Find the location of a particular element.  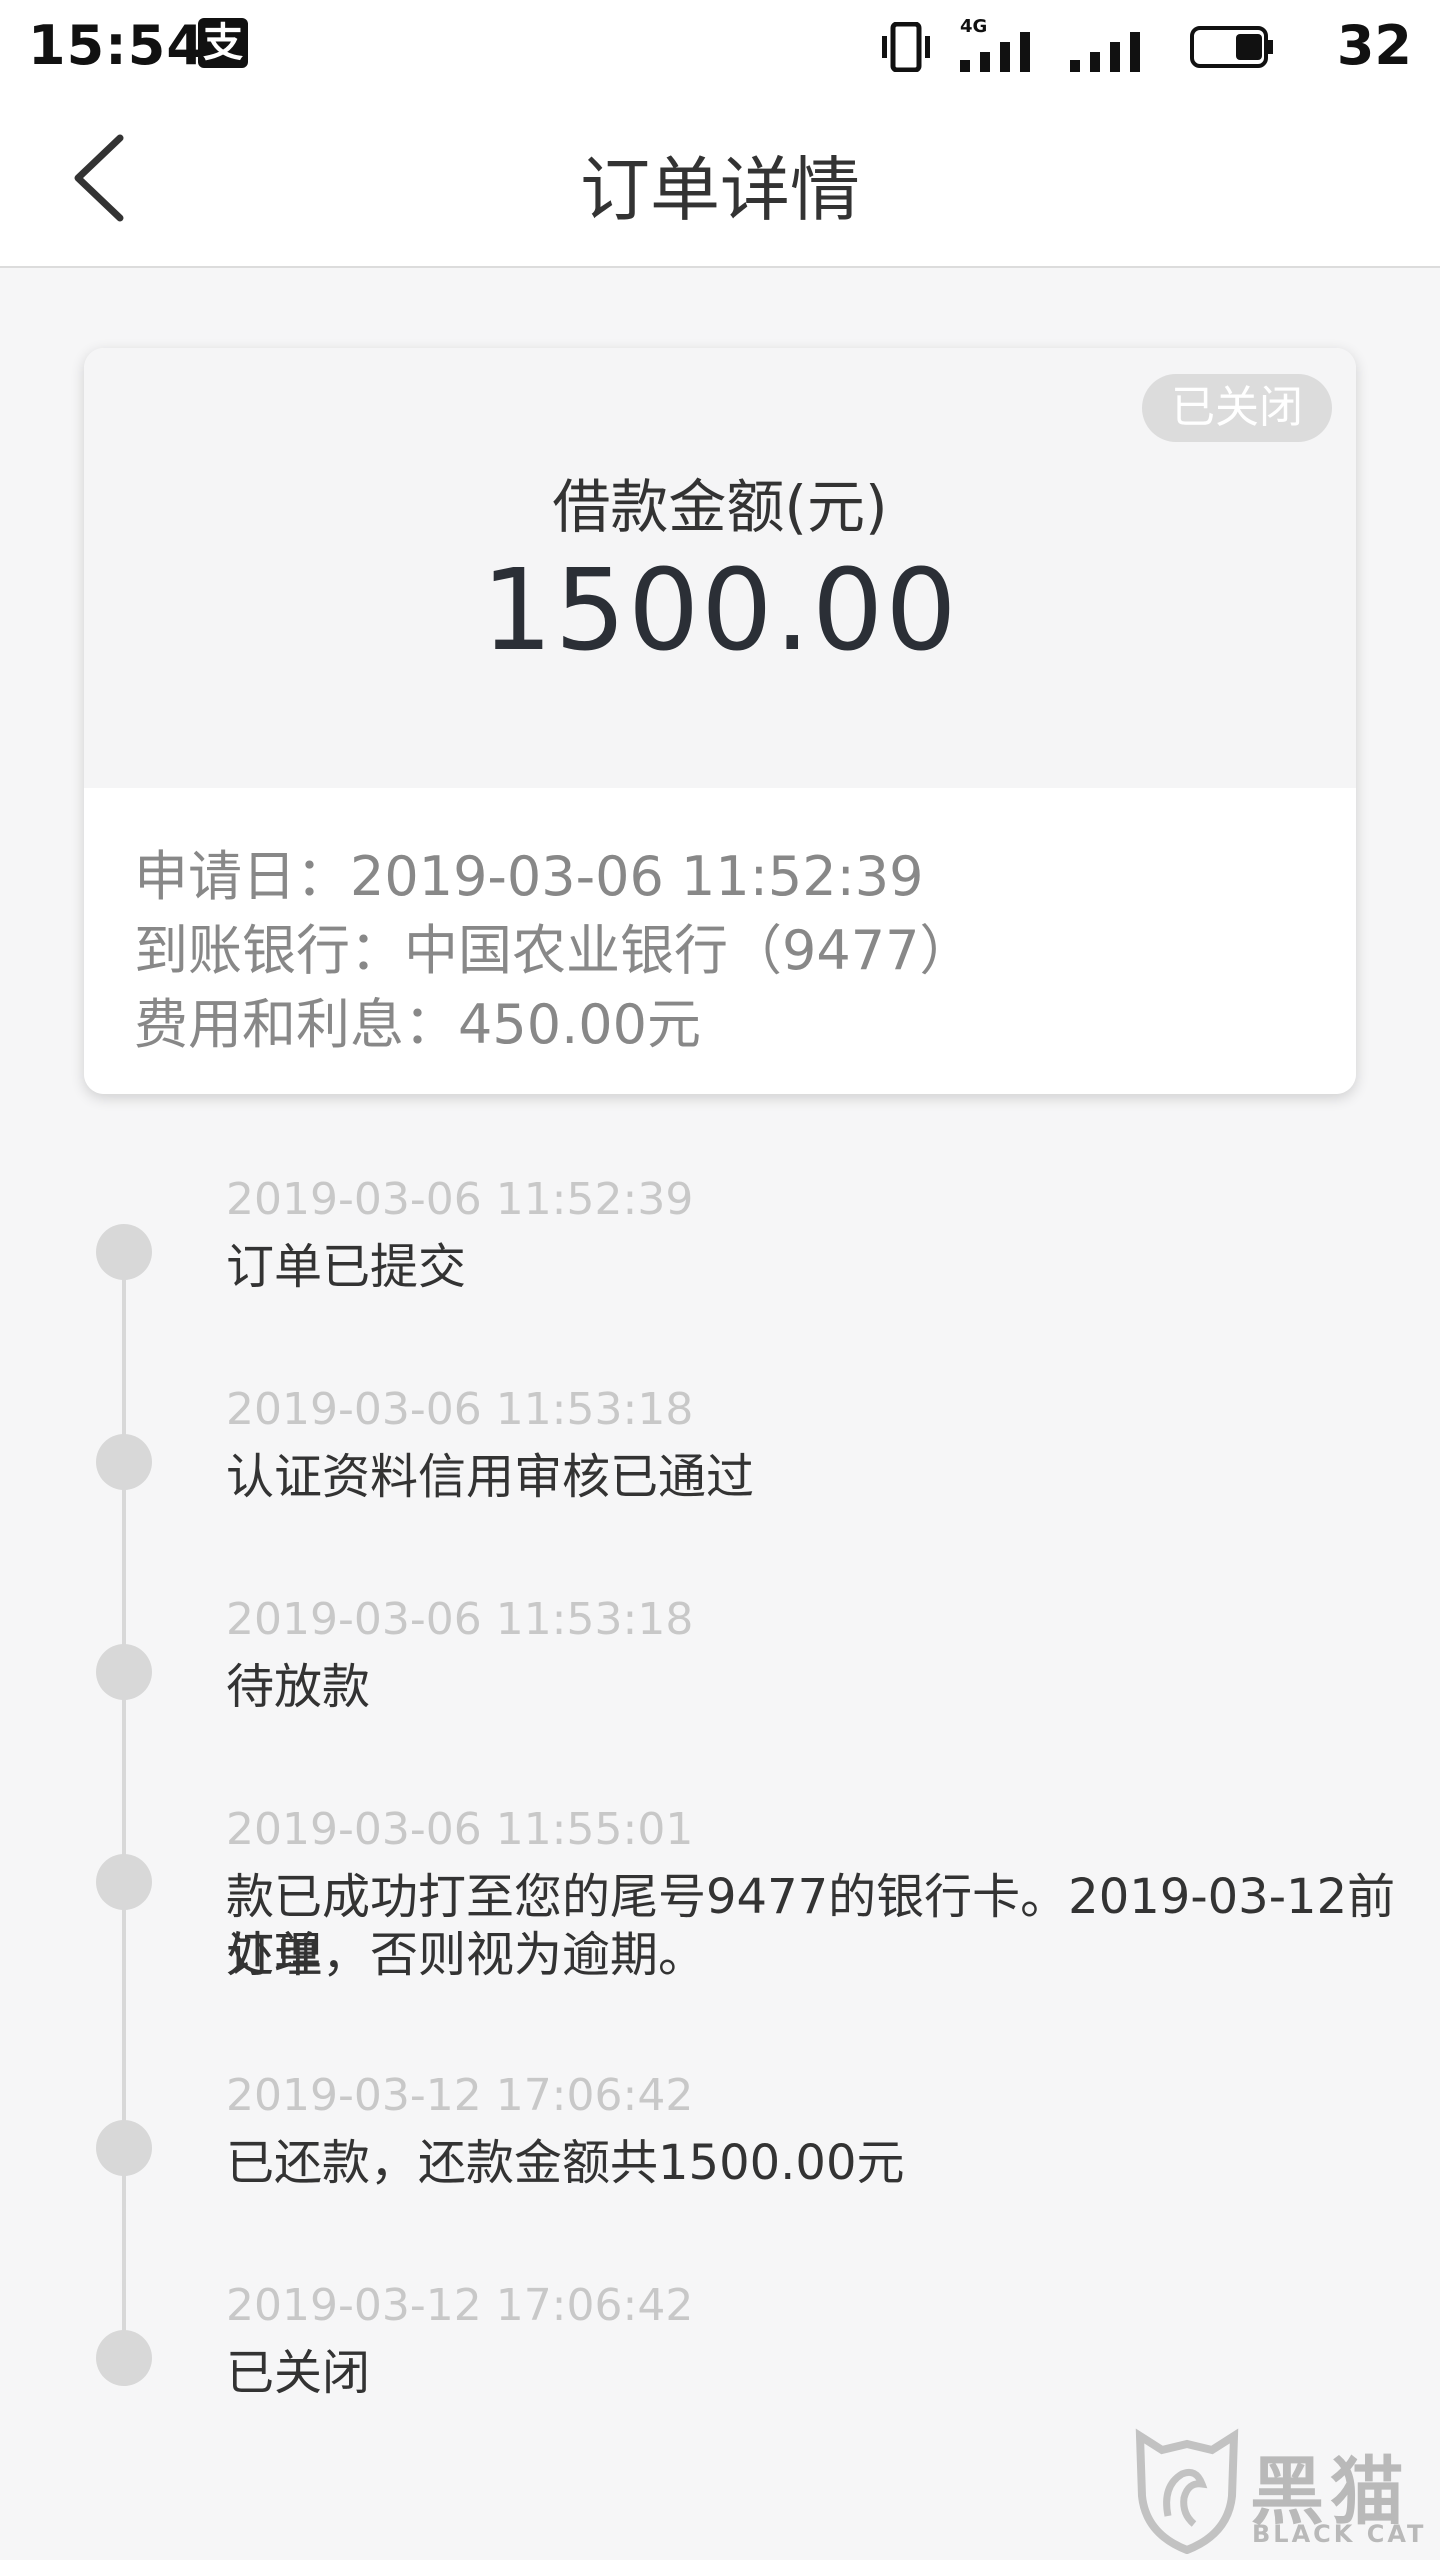

app-header: 订单详情 is located at coordinates (720, 180).